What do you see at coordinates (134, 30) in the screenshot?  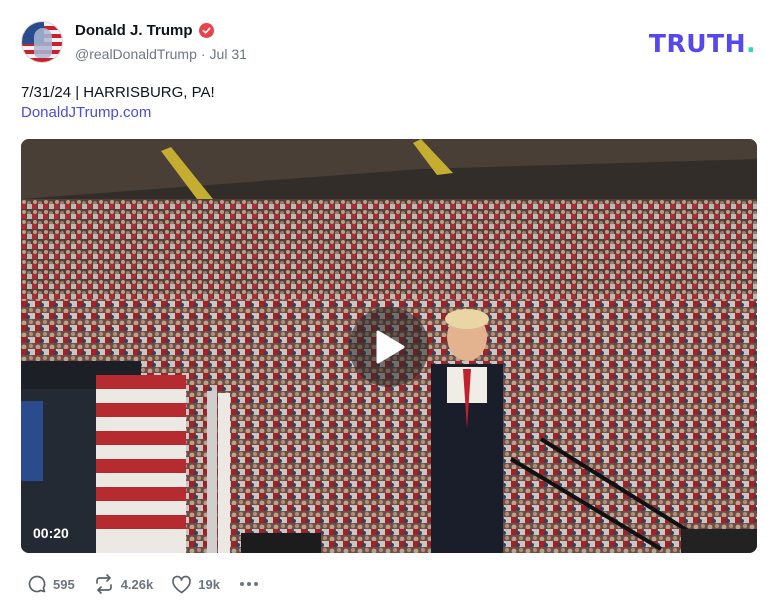 I see `author-display-name: Donald J. Trump` at bounding box center [134, 30].